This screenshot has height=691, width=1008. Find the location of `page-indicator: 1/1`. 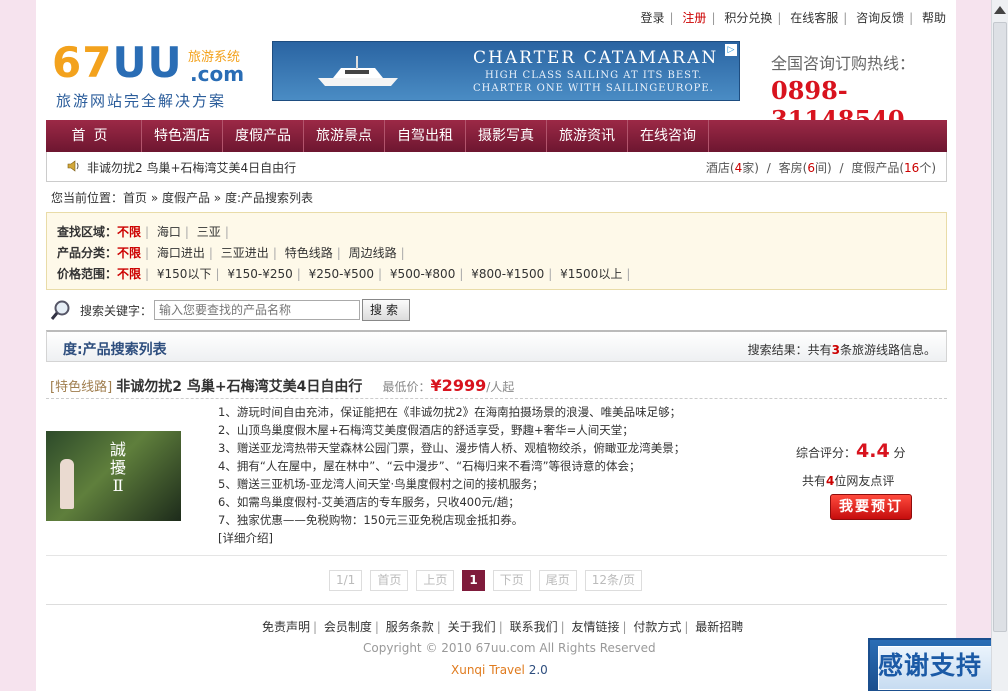

page-indicator: 1/1 is located at coordinates (346, 580).